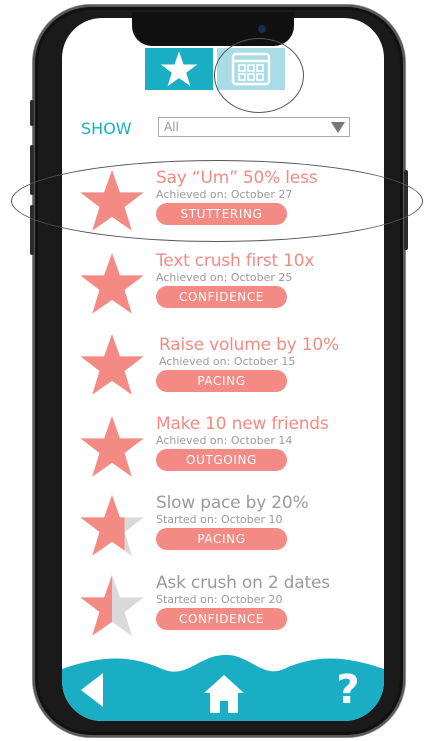 The height and width of the screenshot is (741, 426). I want to click on star-icon, so click(179, 69).